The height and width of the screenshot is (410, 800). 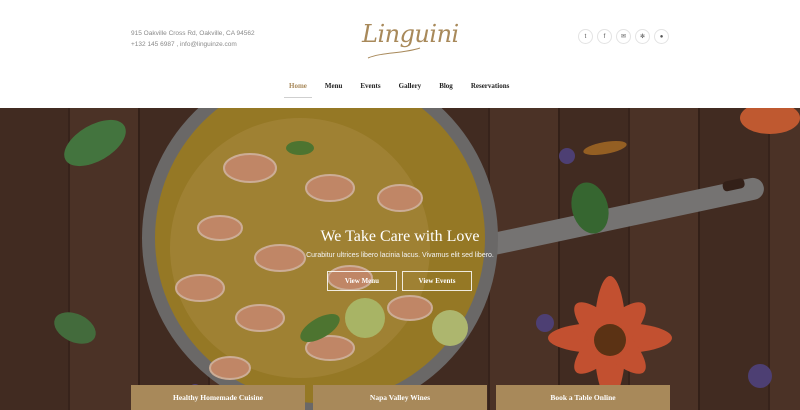 I want to click on yelp-icon: ✻, so click(x=642, y=36).